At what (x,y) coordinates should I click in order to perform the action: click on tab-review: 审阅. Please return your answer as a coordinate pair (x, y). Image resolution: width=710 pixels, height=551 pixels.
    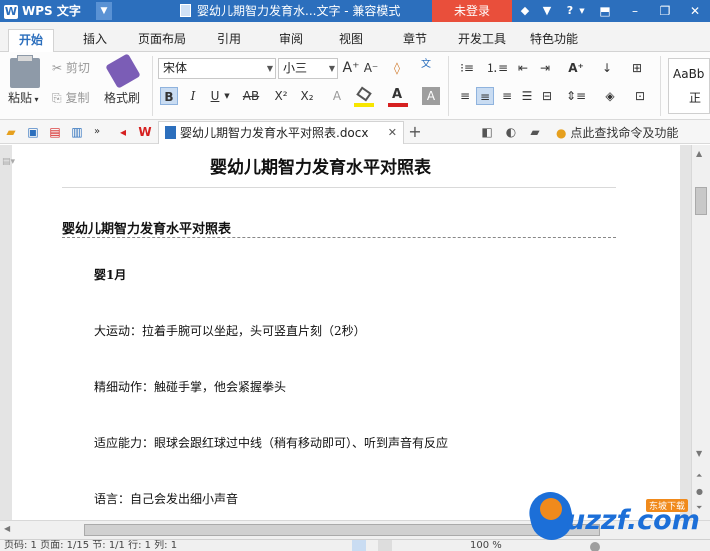
    Looking at the image, I should click on (291, 40).